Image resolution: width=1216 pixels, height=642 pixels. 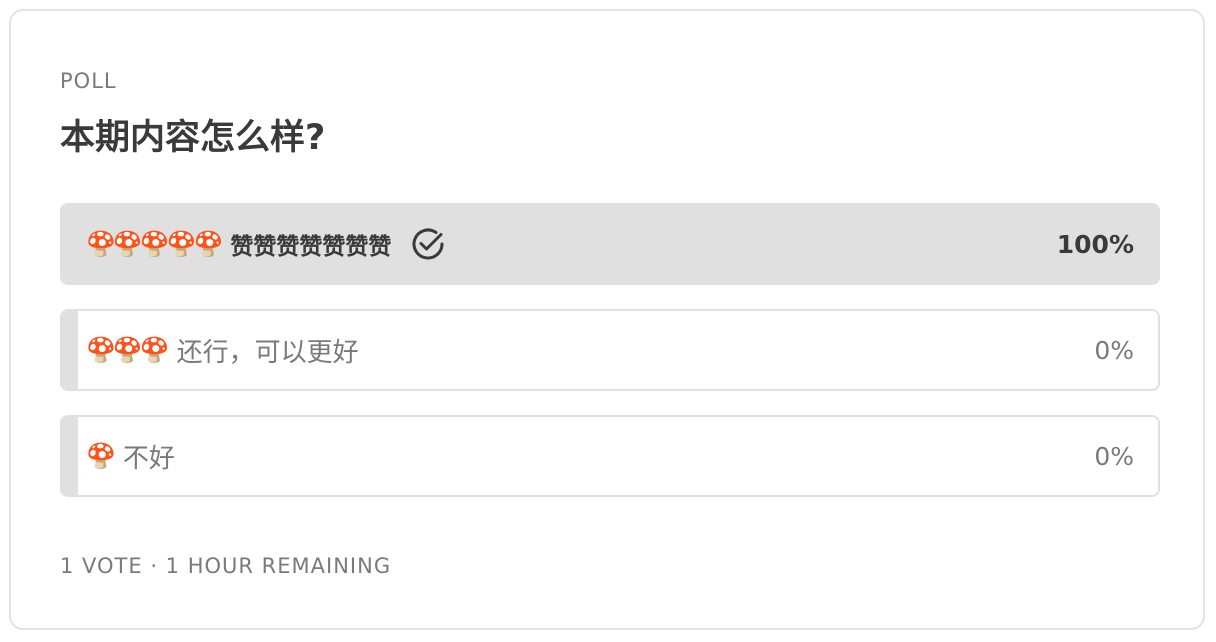 I want to click on poll-option-text: 还行，可以更好, so click(x=267, y=352).